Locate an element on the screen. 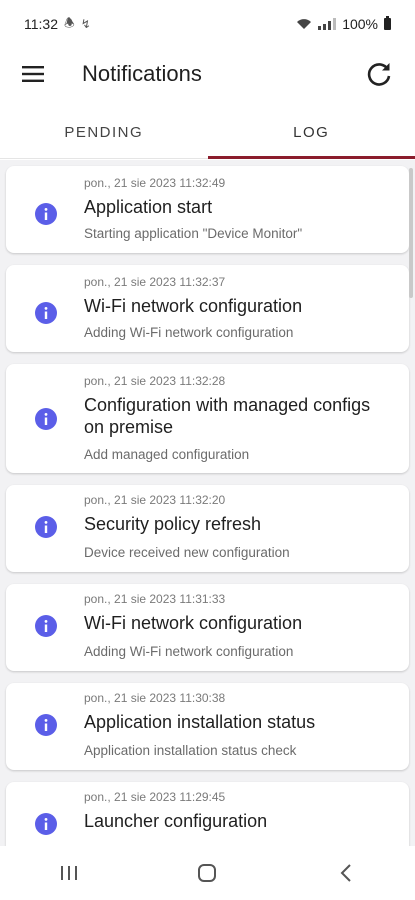 The image size is (415, 900). log-title: Application installation status is located at coordinates (200, 722).